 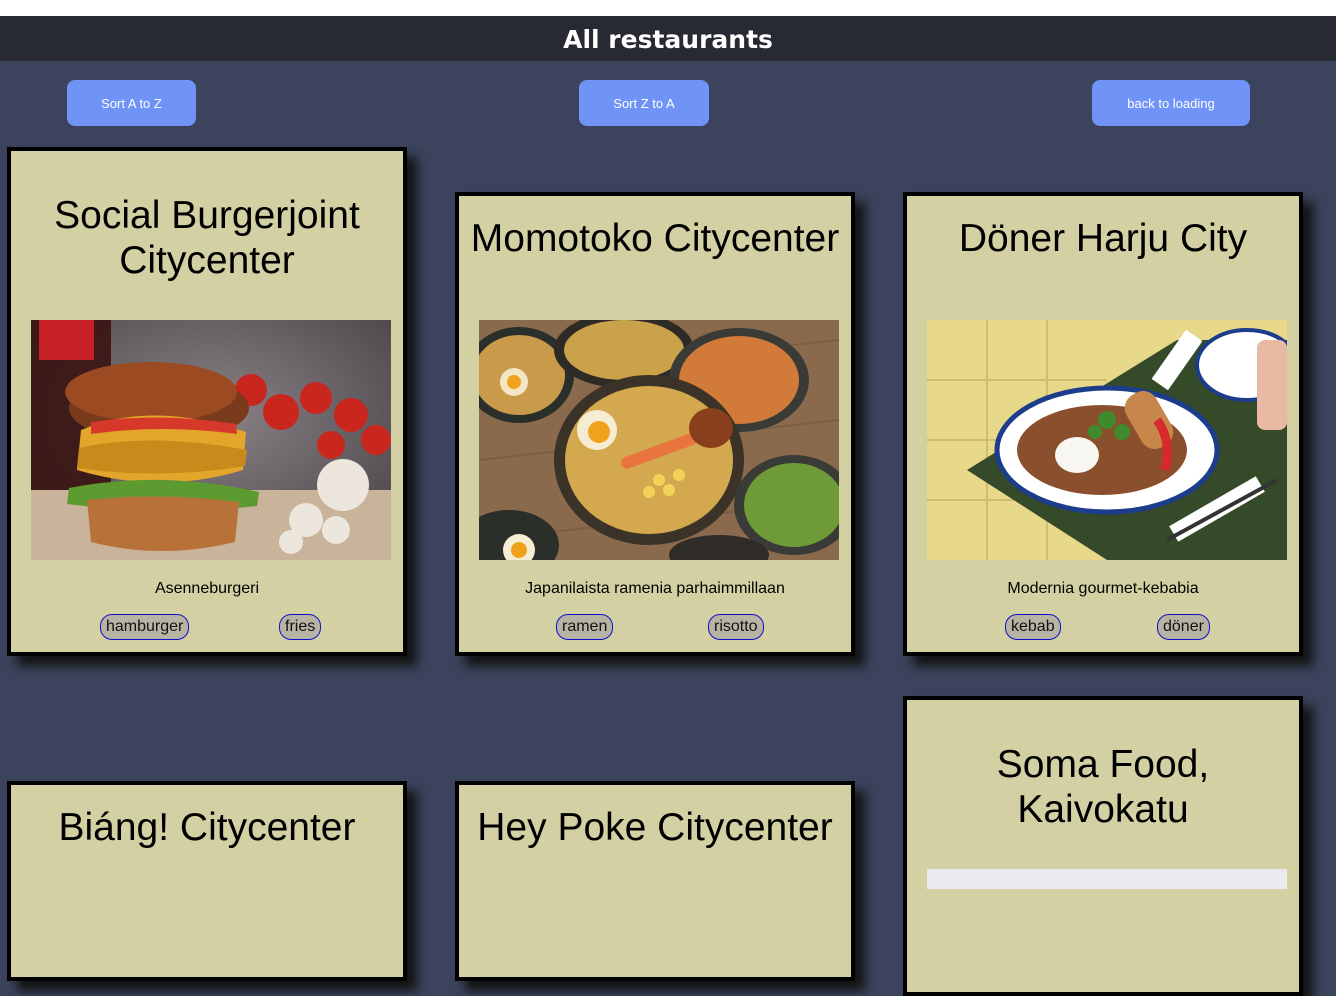 What do you see at coordinates (585, 627) in the screenshot?
I see `tag-chip: ramen` at bounding box center [585, 627].